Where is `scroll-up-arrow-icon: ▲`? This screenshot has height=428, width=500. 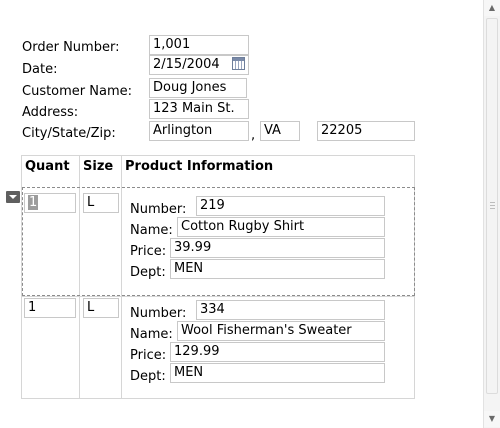 scroll-up-arrow-icon: ▲ is located at coordinates (492, 8).